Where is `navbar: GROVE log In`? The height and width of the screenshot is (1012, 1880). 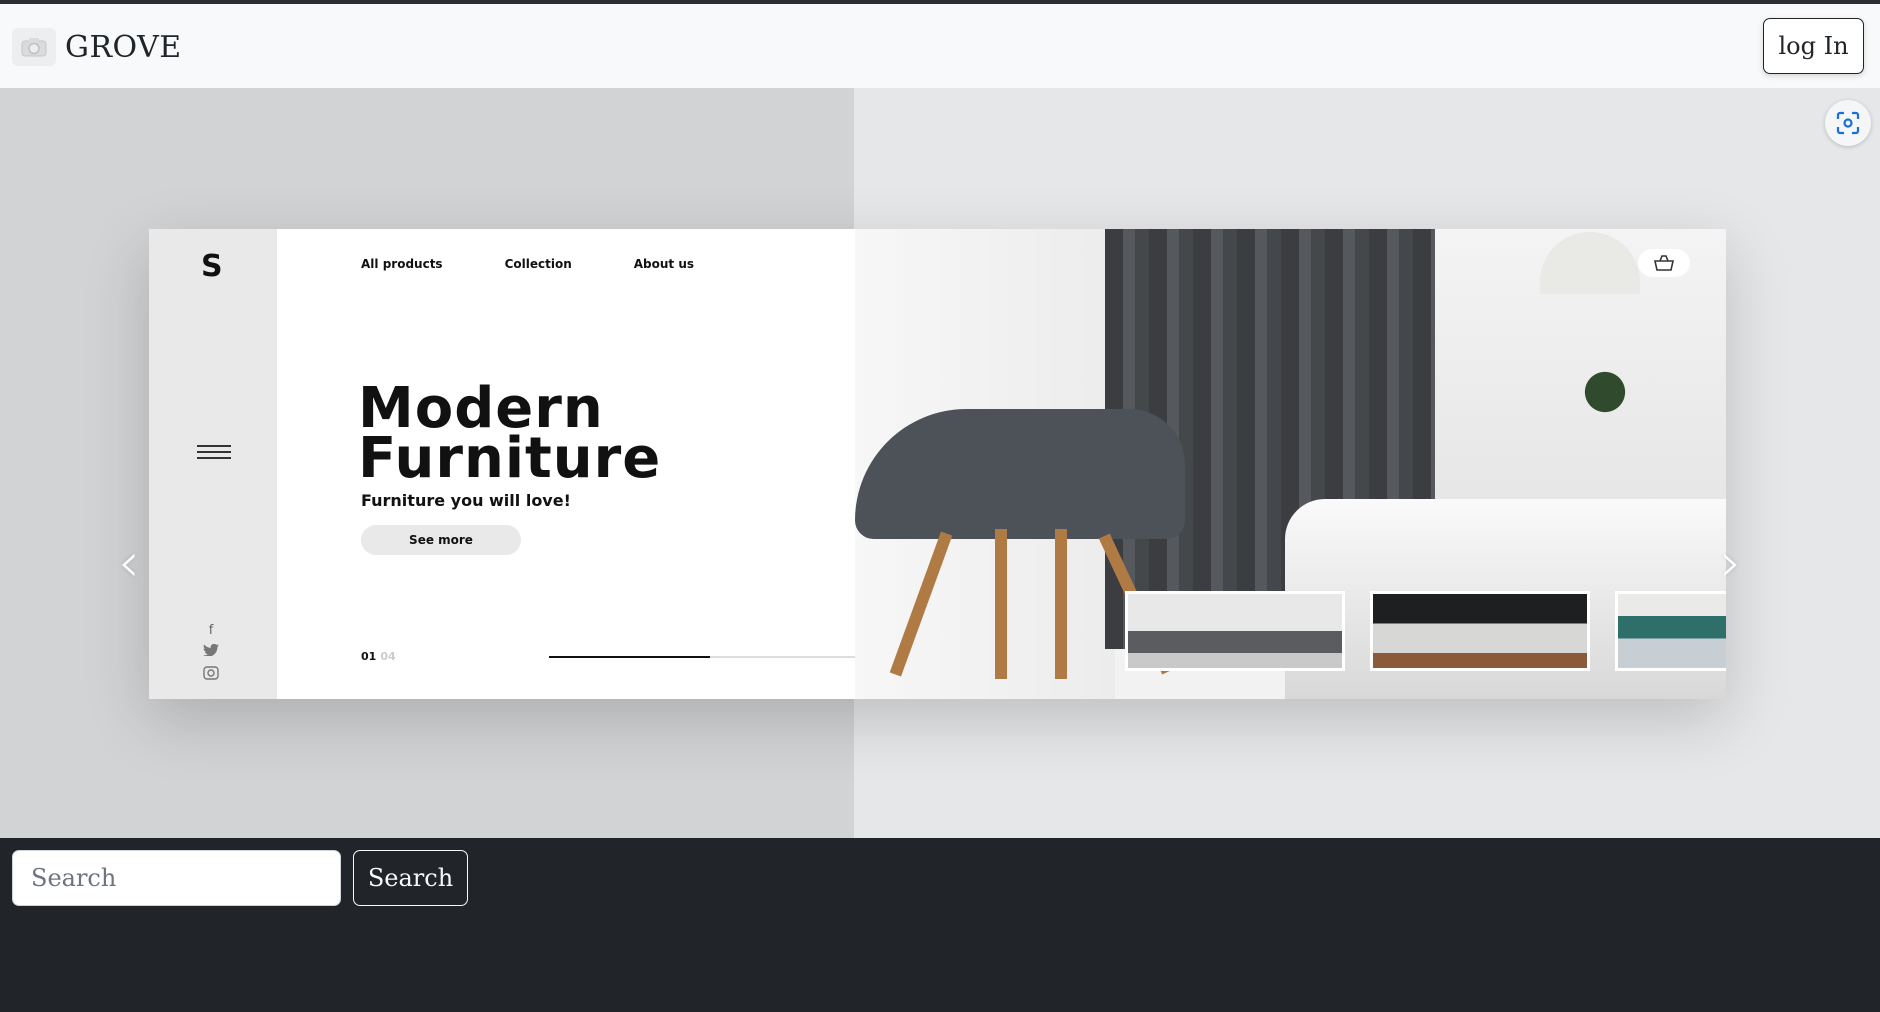 navbar: GROVE log In is located at coordinates (940, 46).